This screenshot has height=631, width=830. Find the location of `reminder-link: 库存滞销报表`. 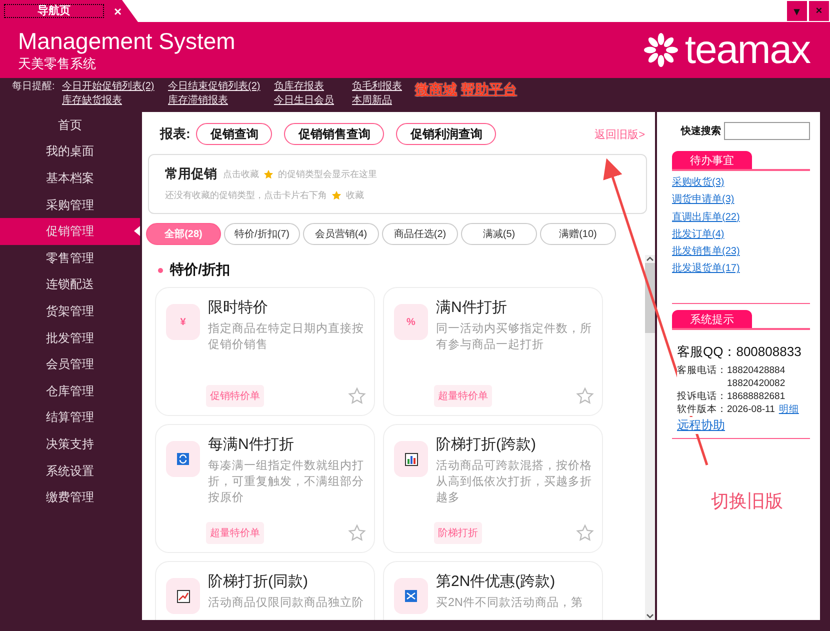

reminder-link: 库存滞销报表 is located at coordinates (221, 101).